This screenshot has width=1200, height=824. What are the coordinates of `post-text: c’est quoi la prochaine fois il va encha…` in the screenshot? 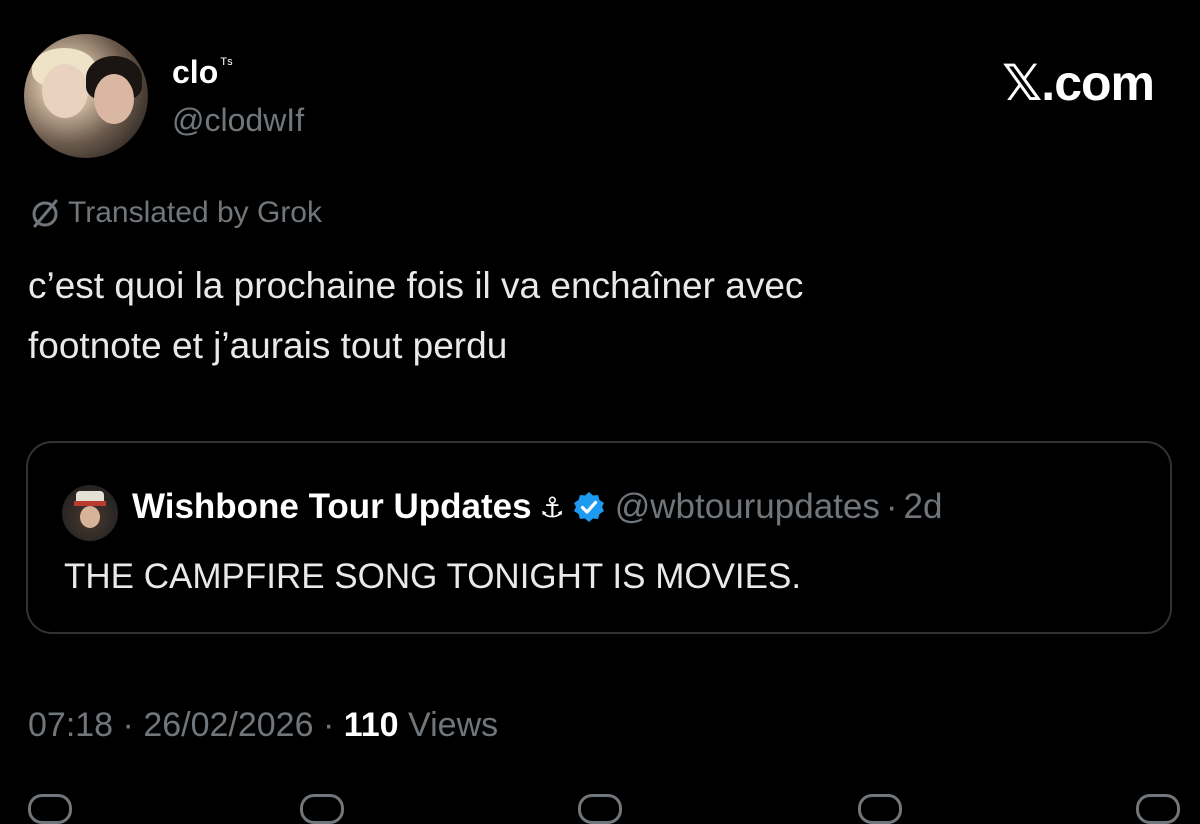 It's located at (416, 315).